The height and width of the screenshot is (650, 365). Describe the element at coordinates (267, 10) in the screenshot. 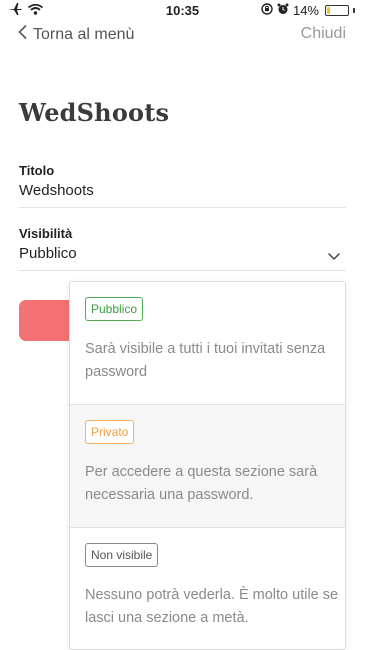

I see `rotation-lock-icon` at that location.